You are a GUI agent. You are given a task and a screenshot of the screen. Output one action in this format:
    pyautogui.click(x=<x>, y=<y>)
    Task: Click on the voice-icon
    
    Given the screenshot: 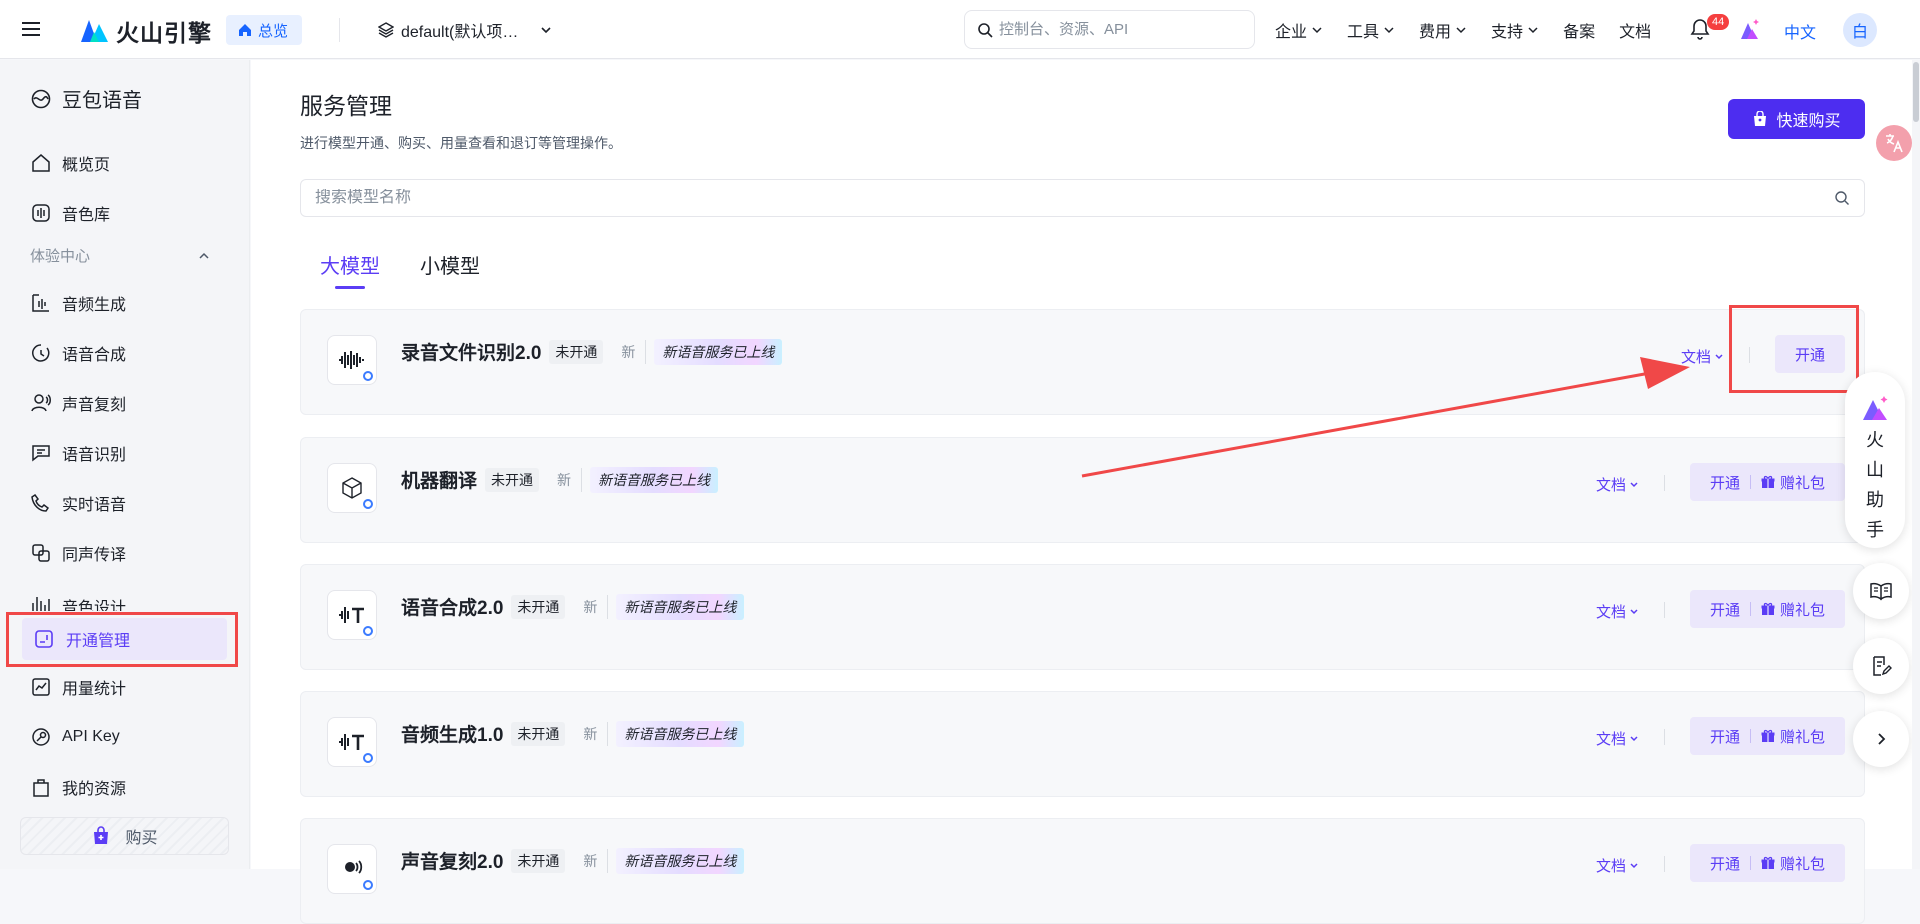 What is the action you would take?
    pyautogui.click(x=352, y=869)
    